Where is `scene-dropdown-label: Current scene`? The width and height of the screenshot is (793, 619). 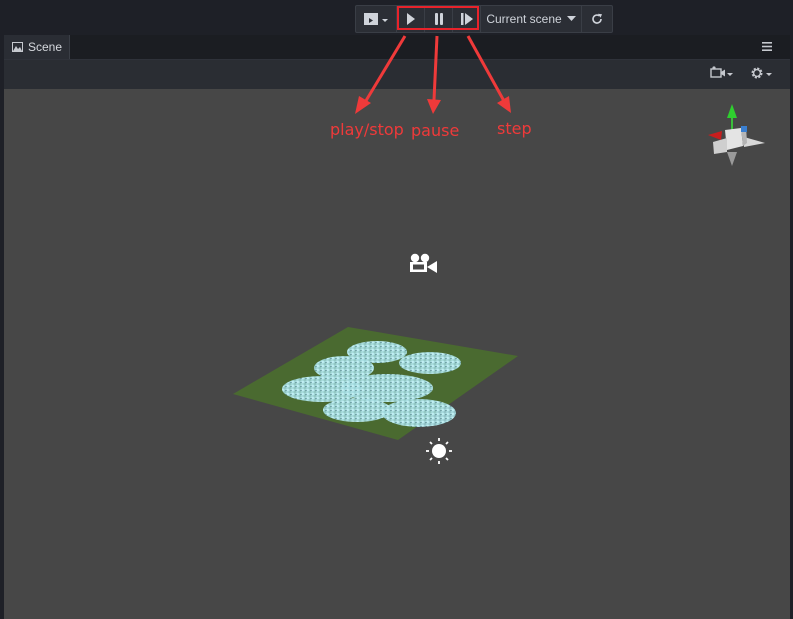 scene-dropdown-label: Current scene is located at coordinates (524, 19).